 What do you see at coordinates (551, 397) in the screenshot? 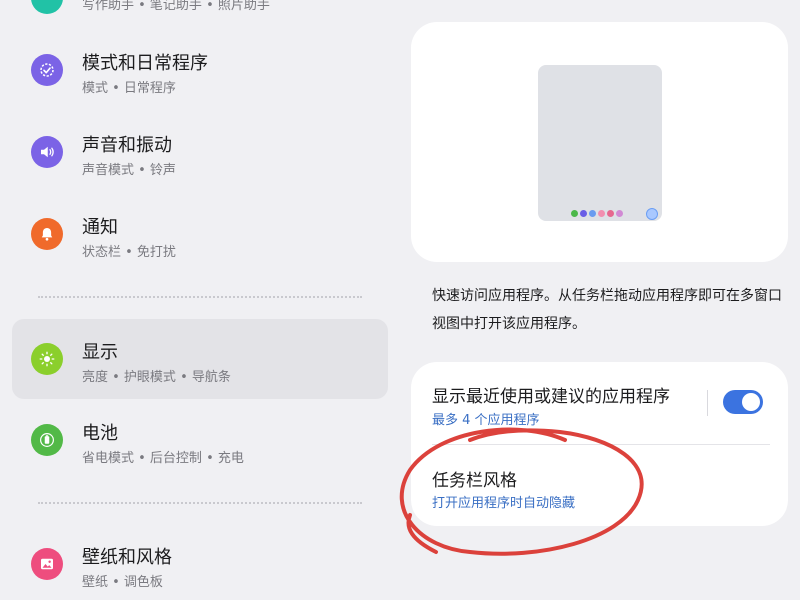
I see `option-title: 显示最近使用或建议的应用程序` at bounding box center [551, 397].